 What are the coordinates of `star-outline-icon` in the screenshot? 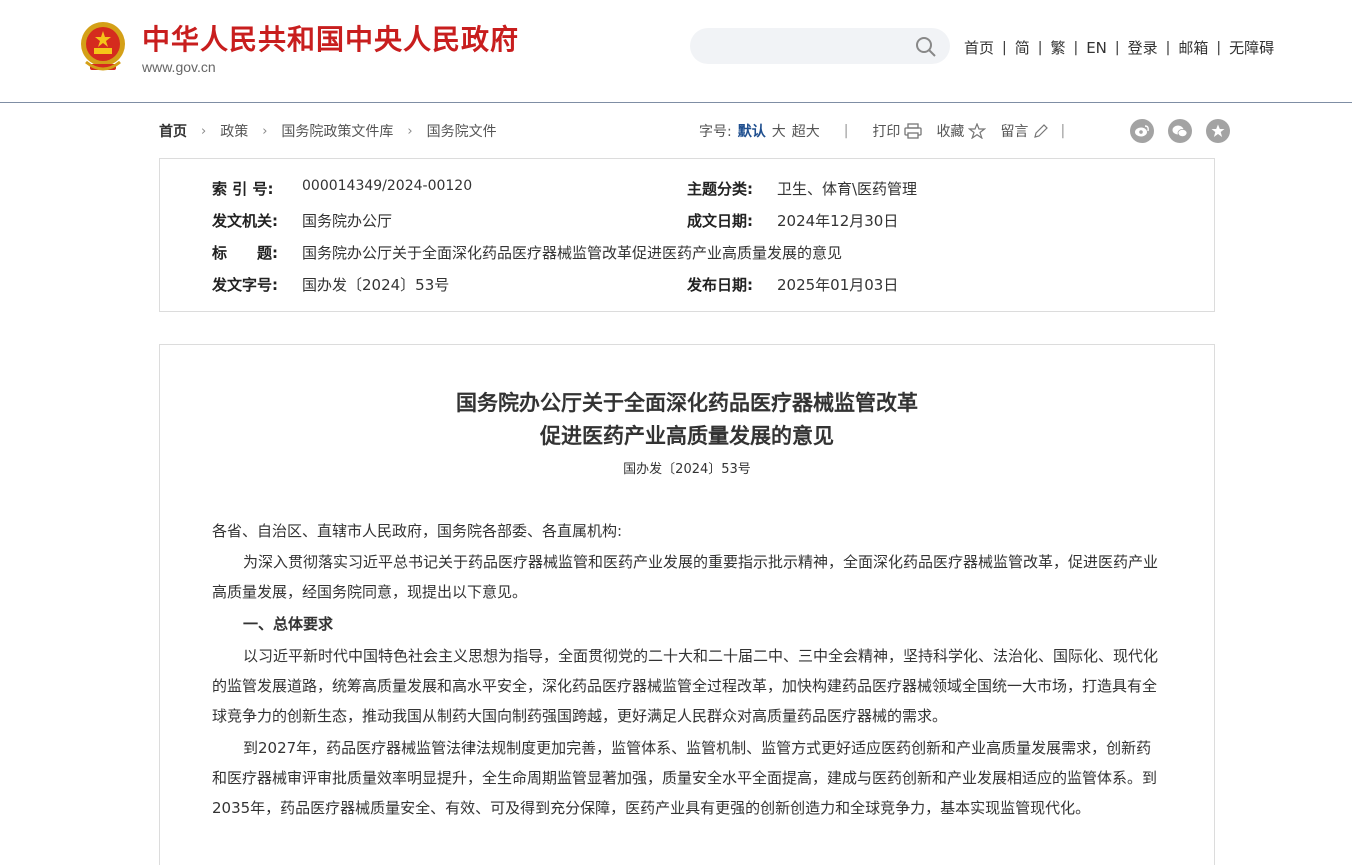 It's located at (977, 131).